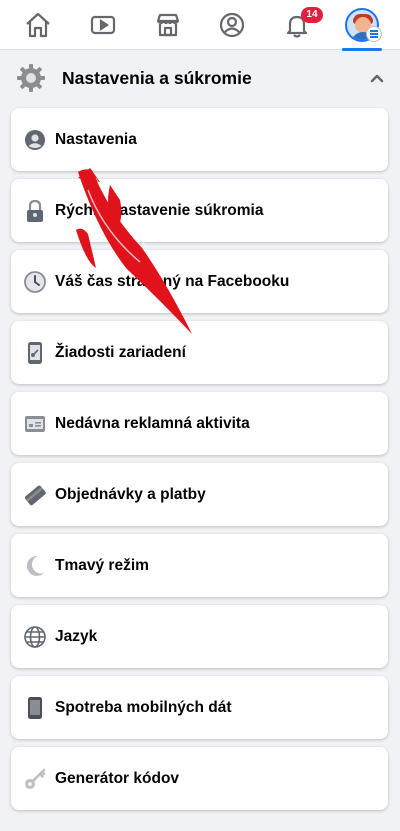 This screenshot has height=831, width=400. I want to click on menu-item-time-on-facebook: Váš čas strávený na Facebooku, so click(199, 281).